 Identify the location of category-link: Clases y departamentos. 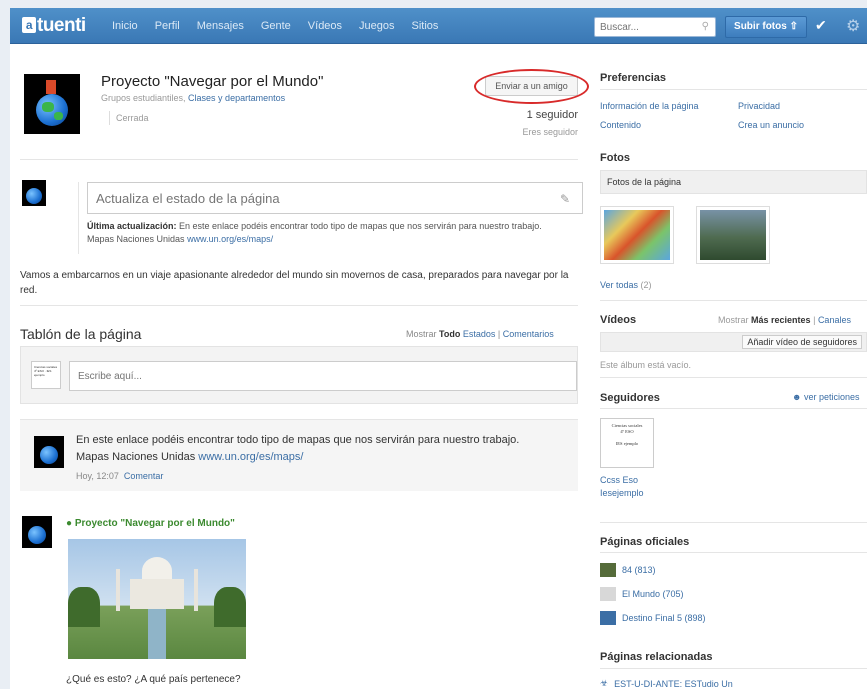
(236, 98).